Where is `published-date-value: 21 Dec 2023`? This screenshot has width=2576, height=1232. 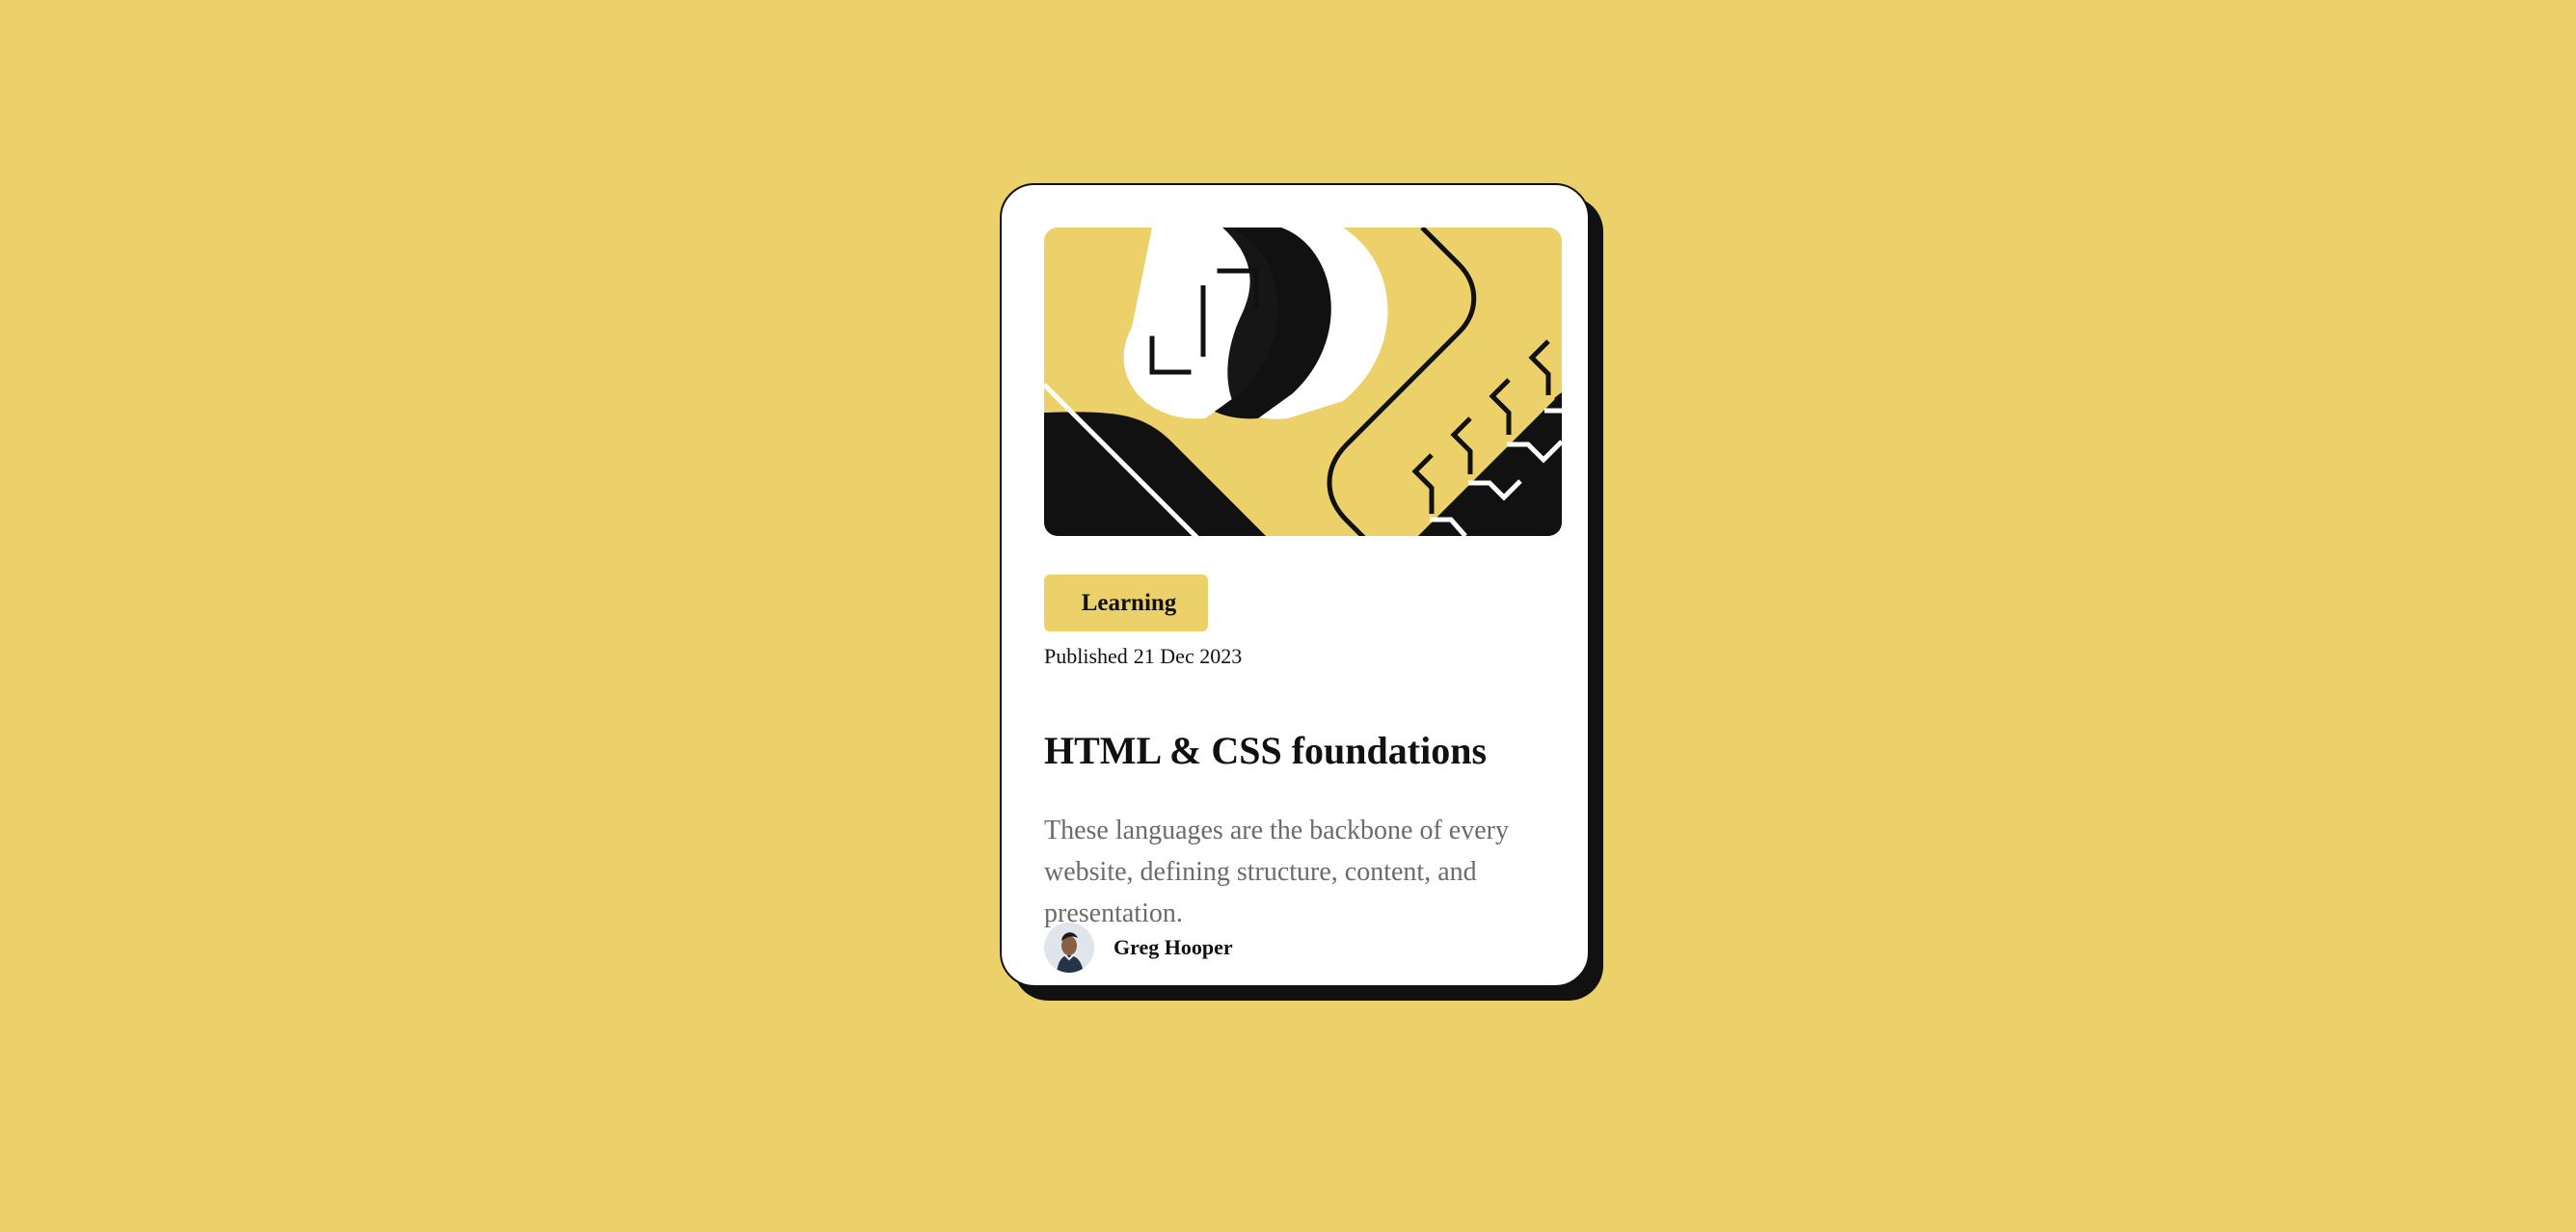
published-date-value: 21 Dec 2023 is located at coordinates (1188, 656).